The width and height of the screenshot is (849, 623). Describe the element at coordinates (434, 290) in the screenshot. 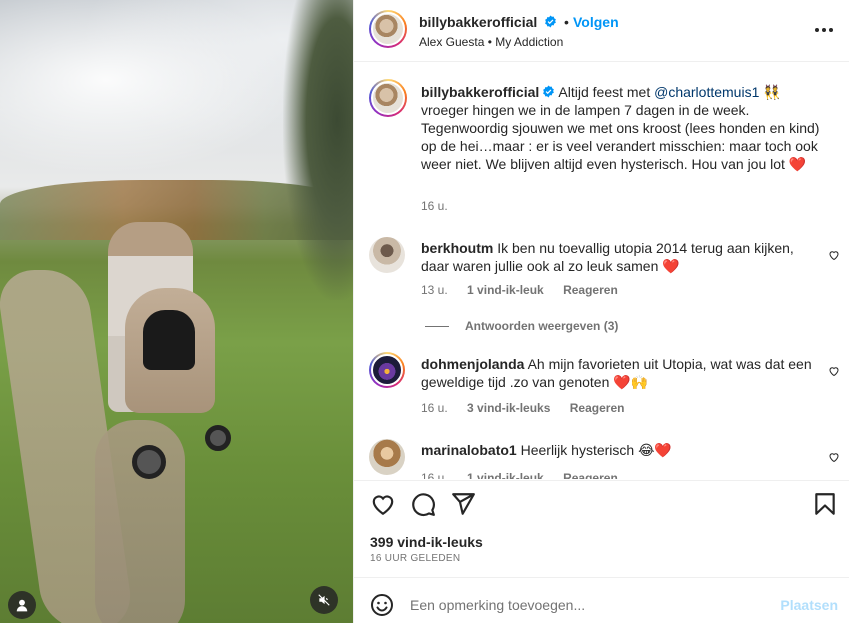

I see `comment-time: 13 u.` at that location.